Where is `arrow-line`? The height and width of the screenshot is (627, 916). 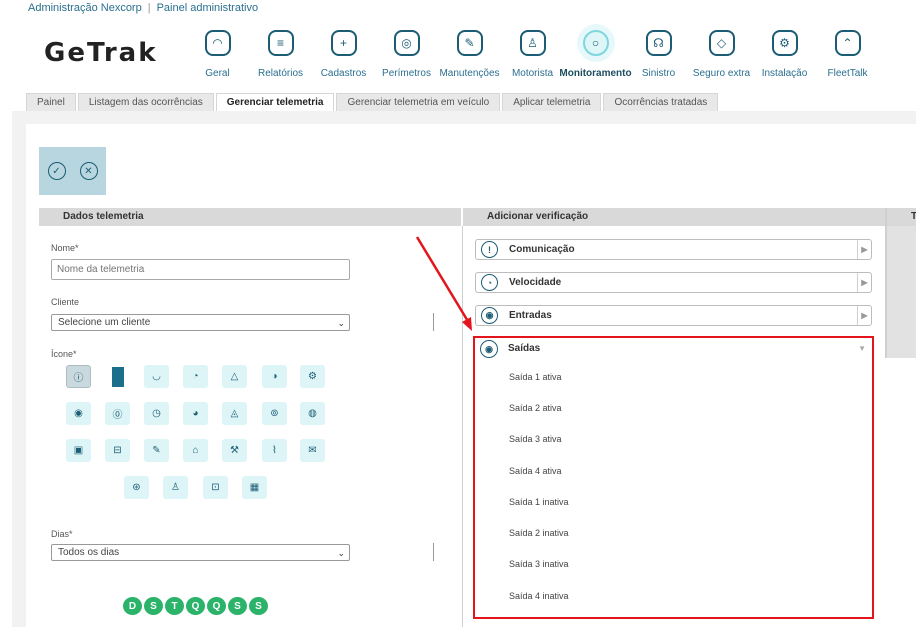 arrow-line is located at coordinates (443, 280).